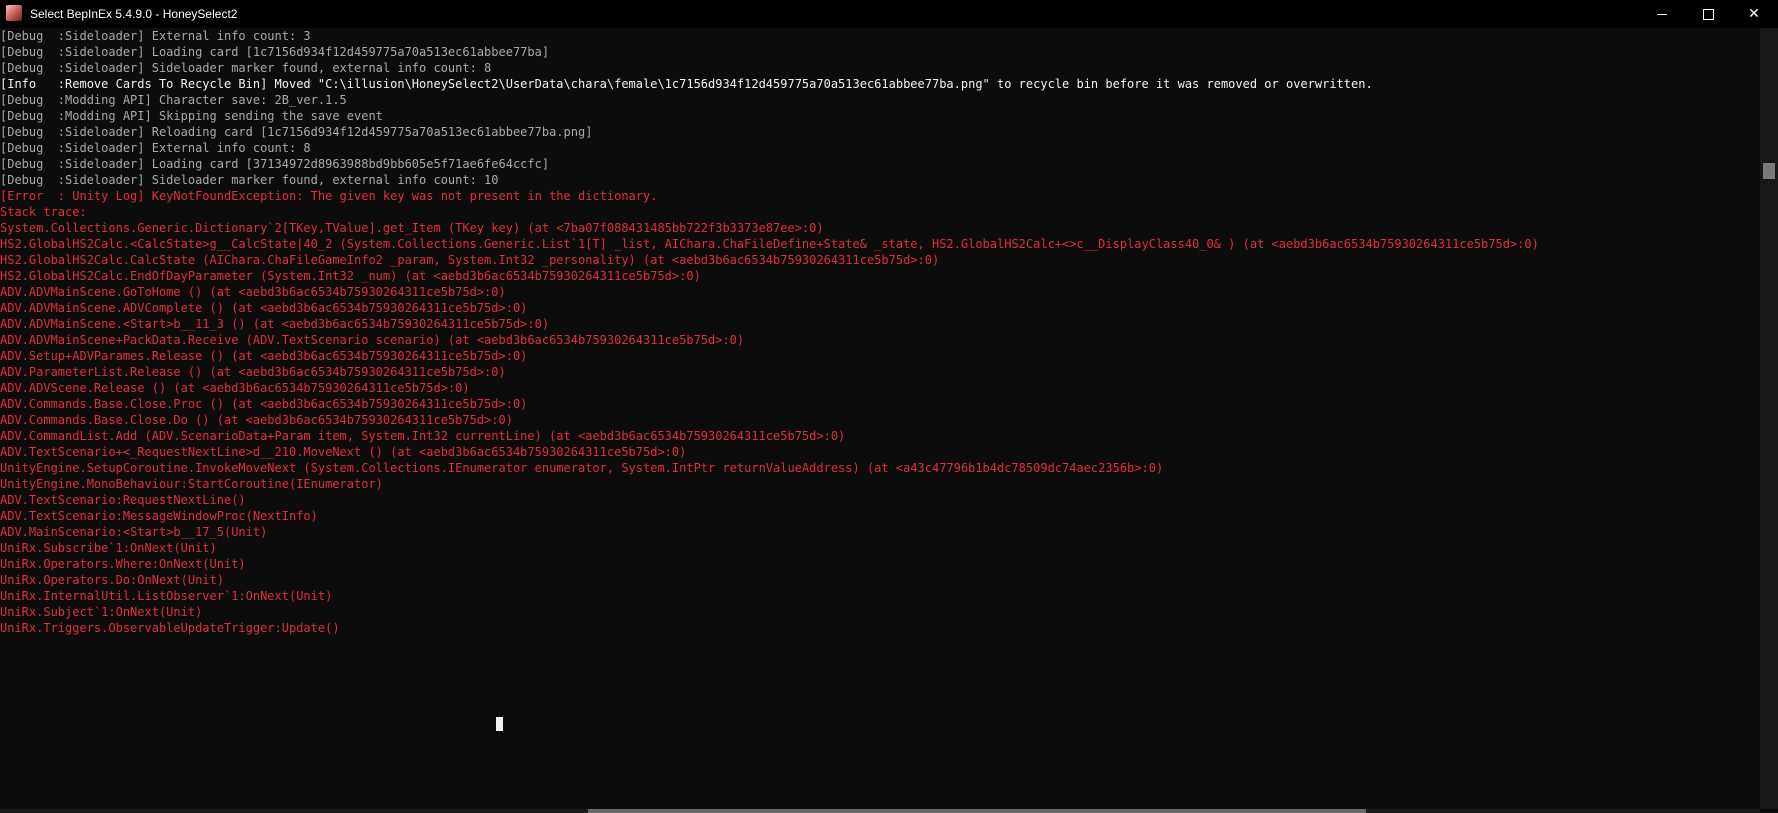 The height and width of the screenshot is (813, 1778). I want to click on close-icon: ✕, so click(1754, 14).